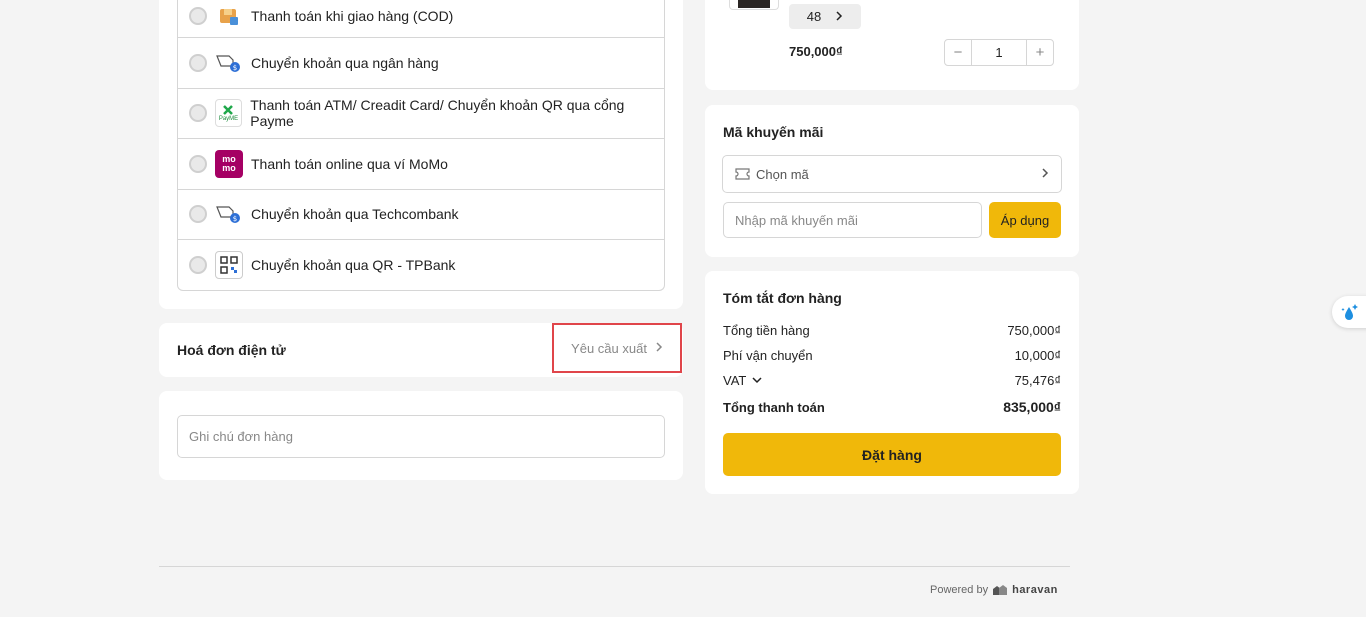  What do you see at coordinates (1034, 330) in the screenshot?
I see `subtotal-value: 750,000₫` at bounding box center [1034, 330].